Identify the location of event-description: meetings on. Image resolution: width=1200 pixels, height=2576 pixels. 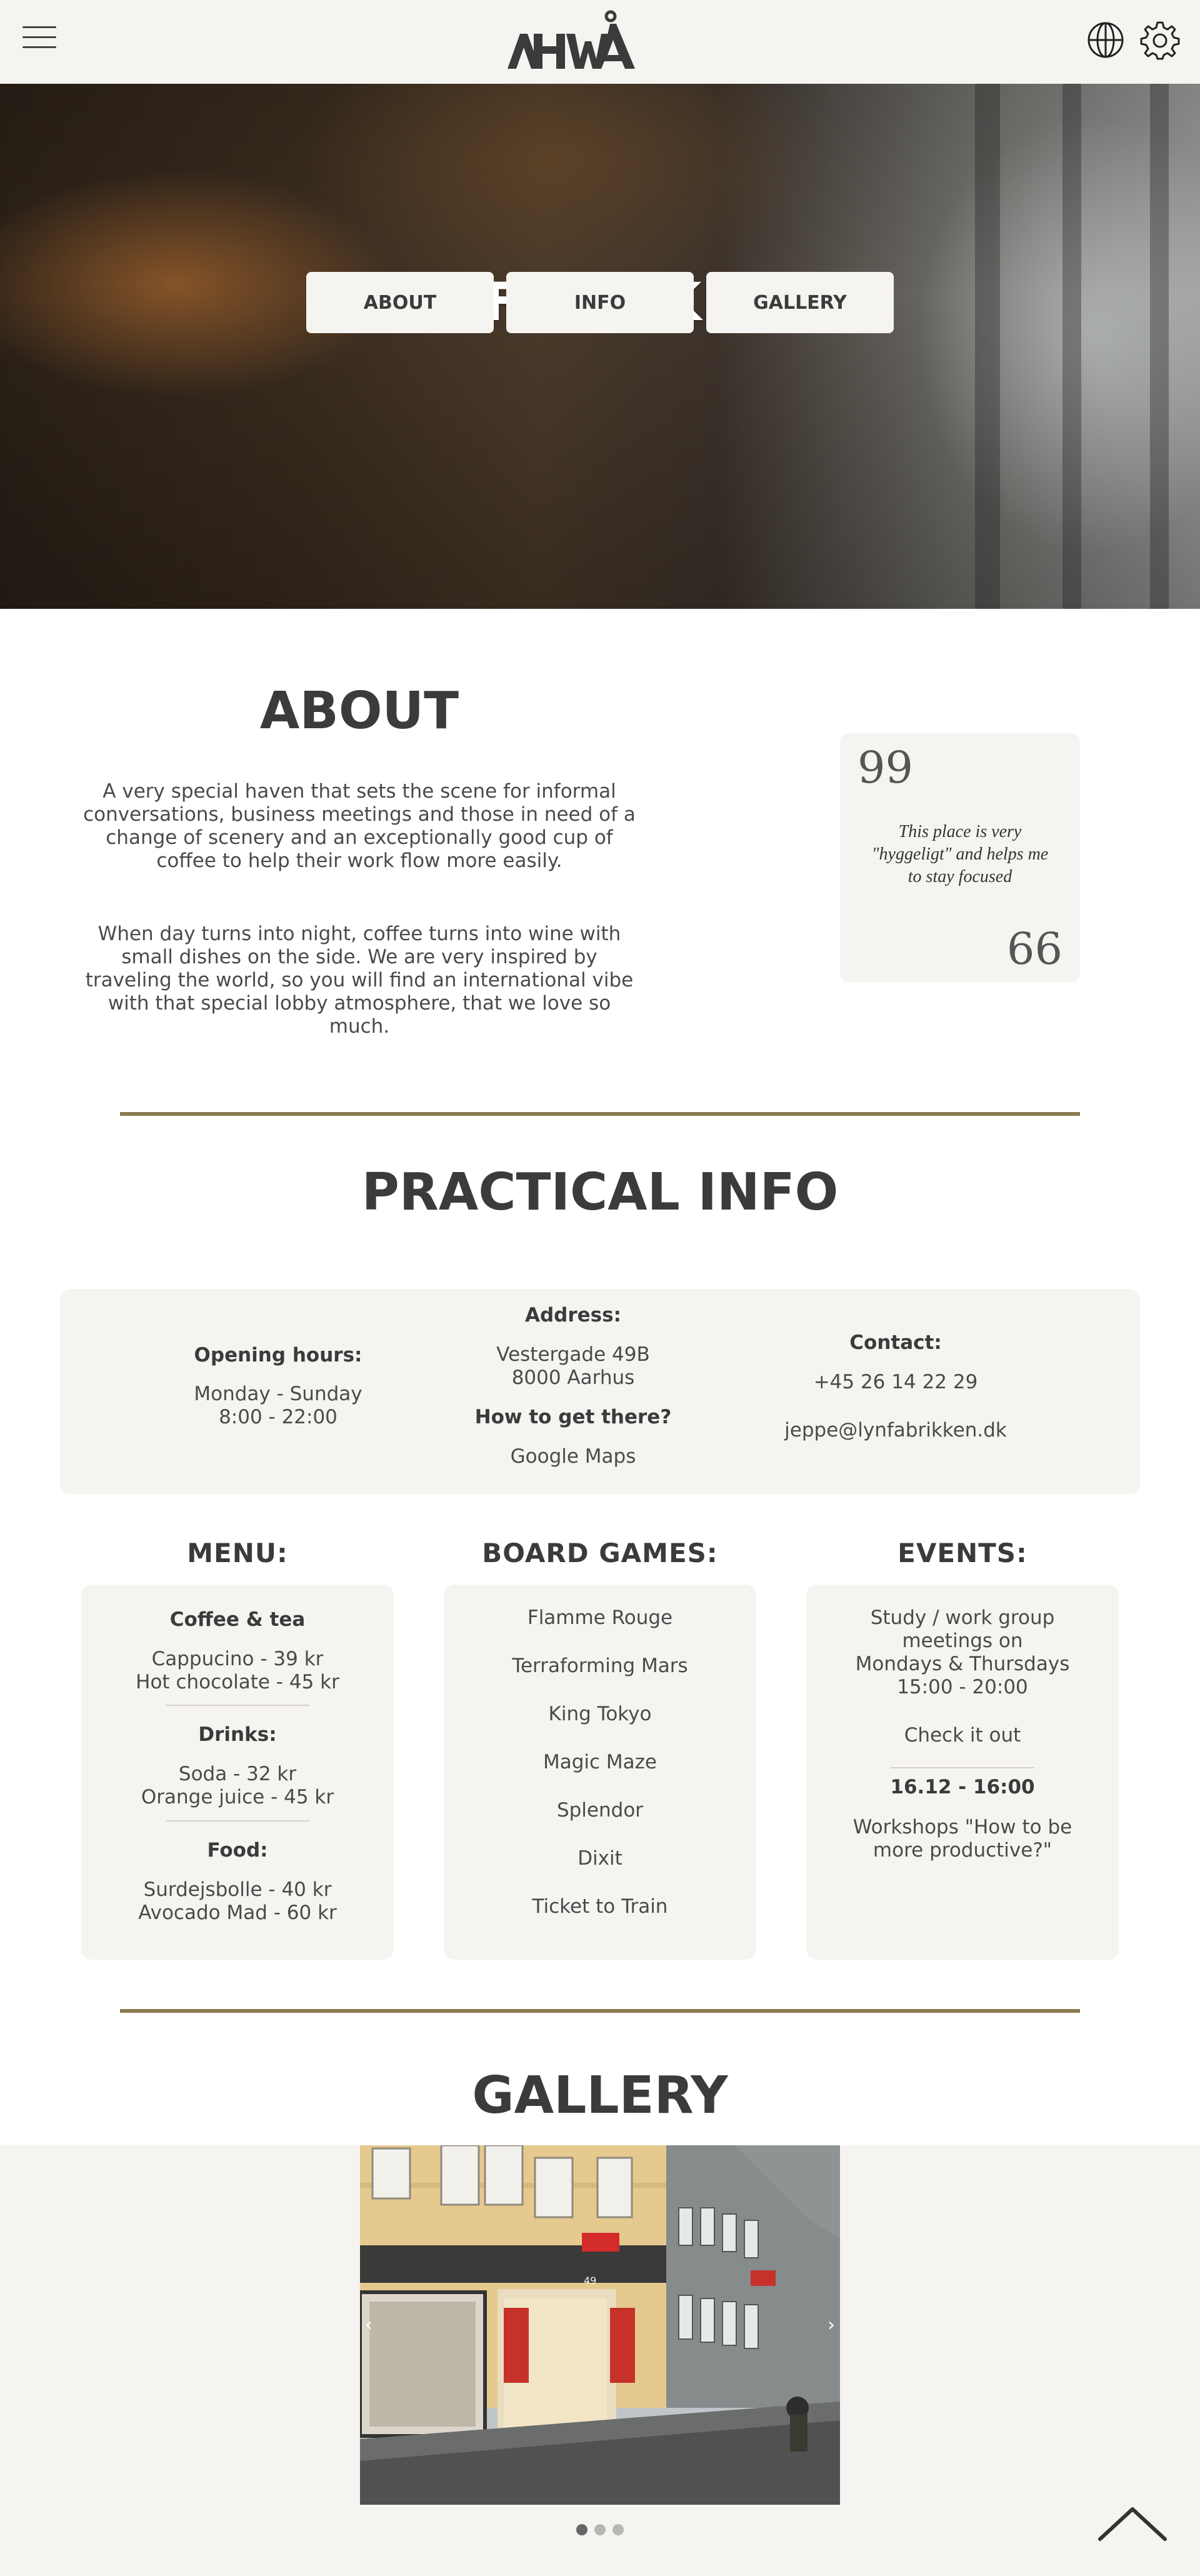
(962, 1641).